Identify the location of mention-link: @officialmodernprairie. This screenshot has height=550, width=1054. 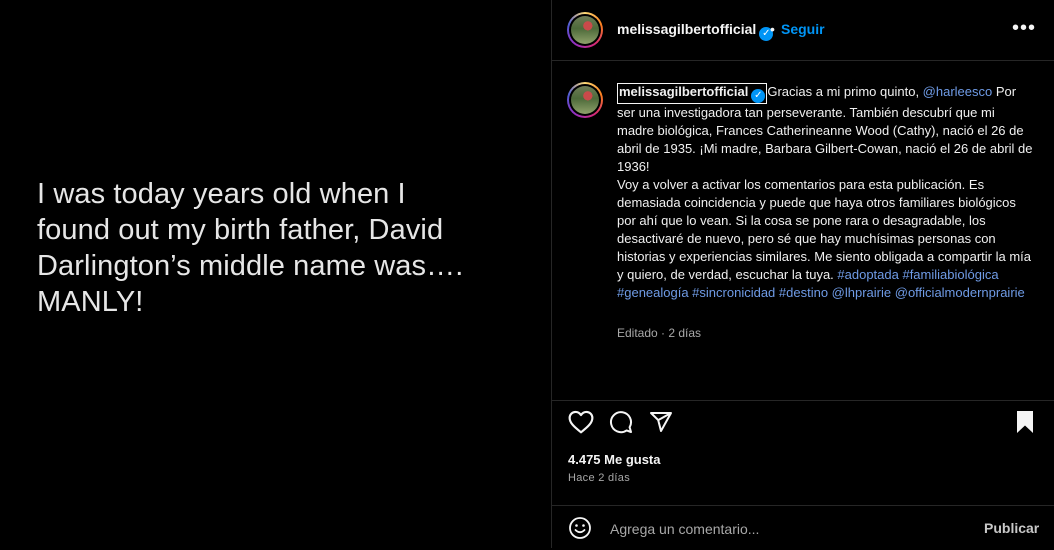
(960, 292).